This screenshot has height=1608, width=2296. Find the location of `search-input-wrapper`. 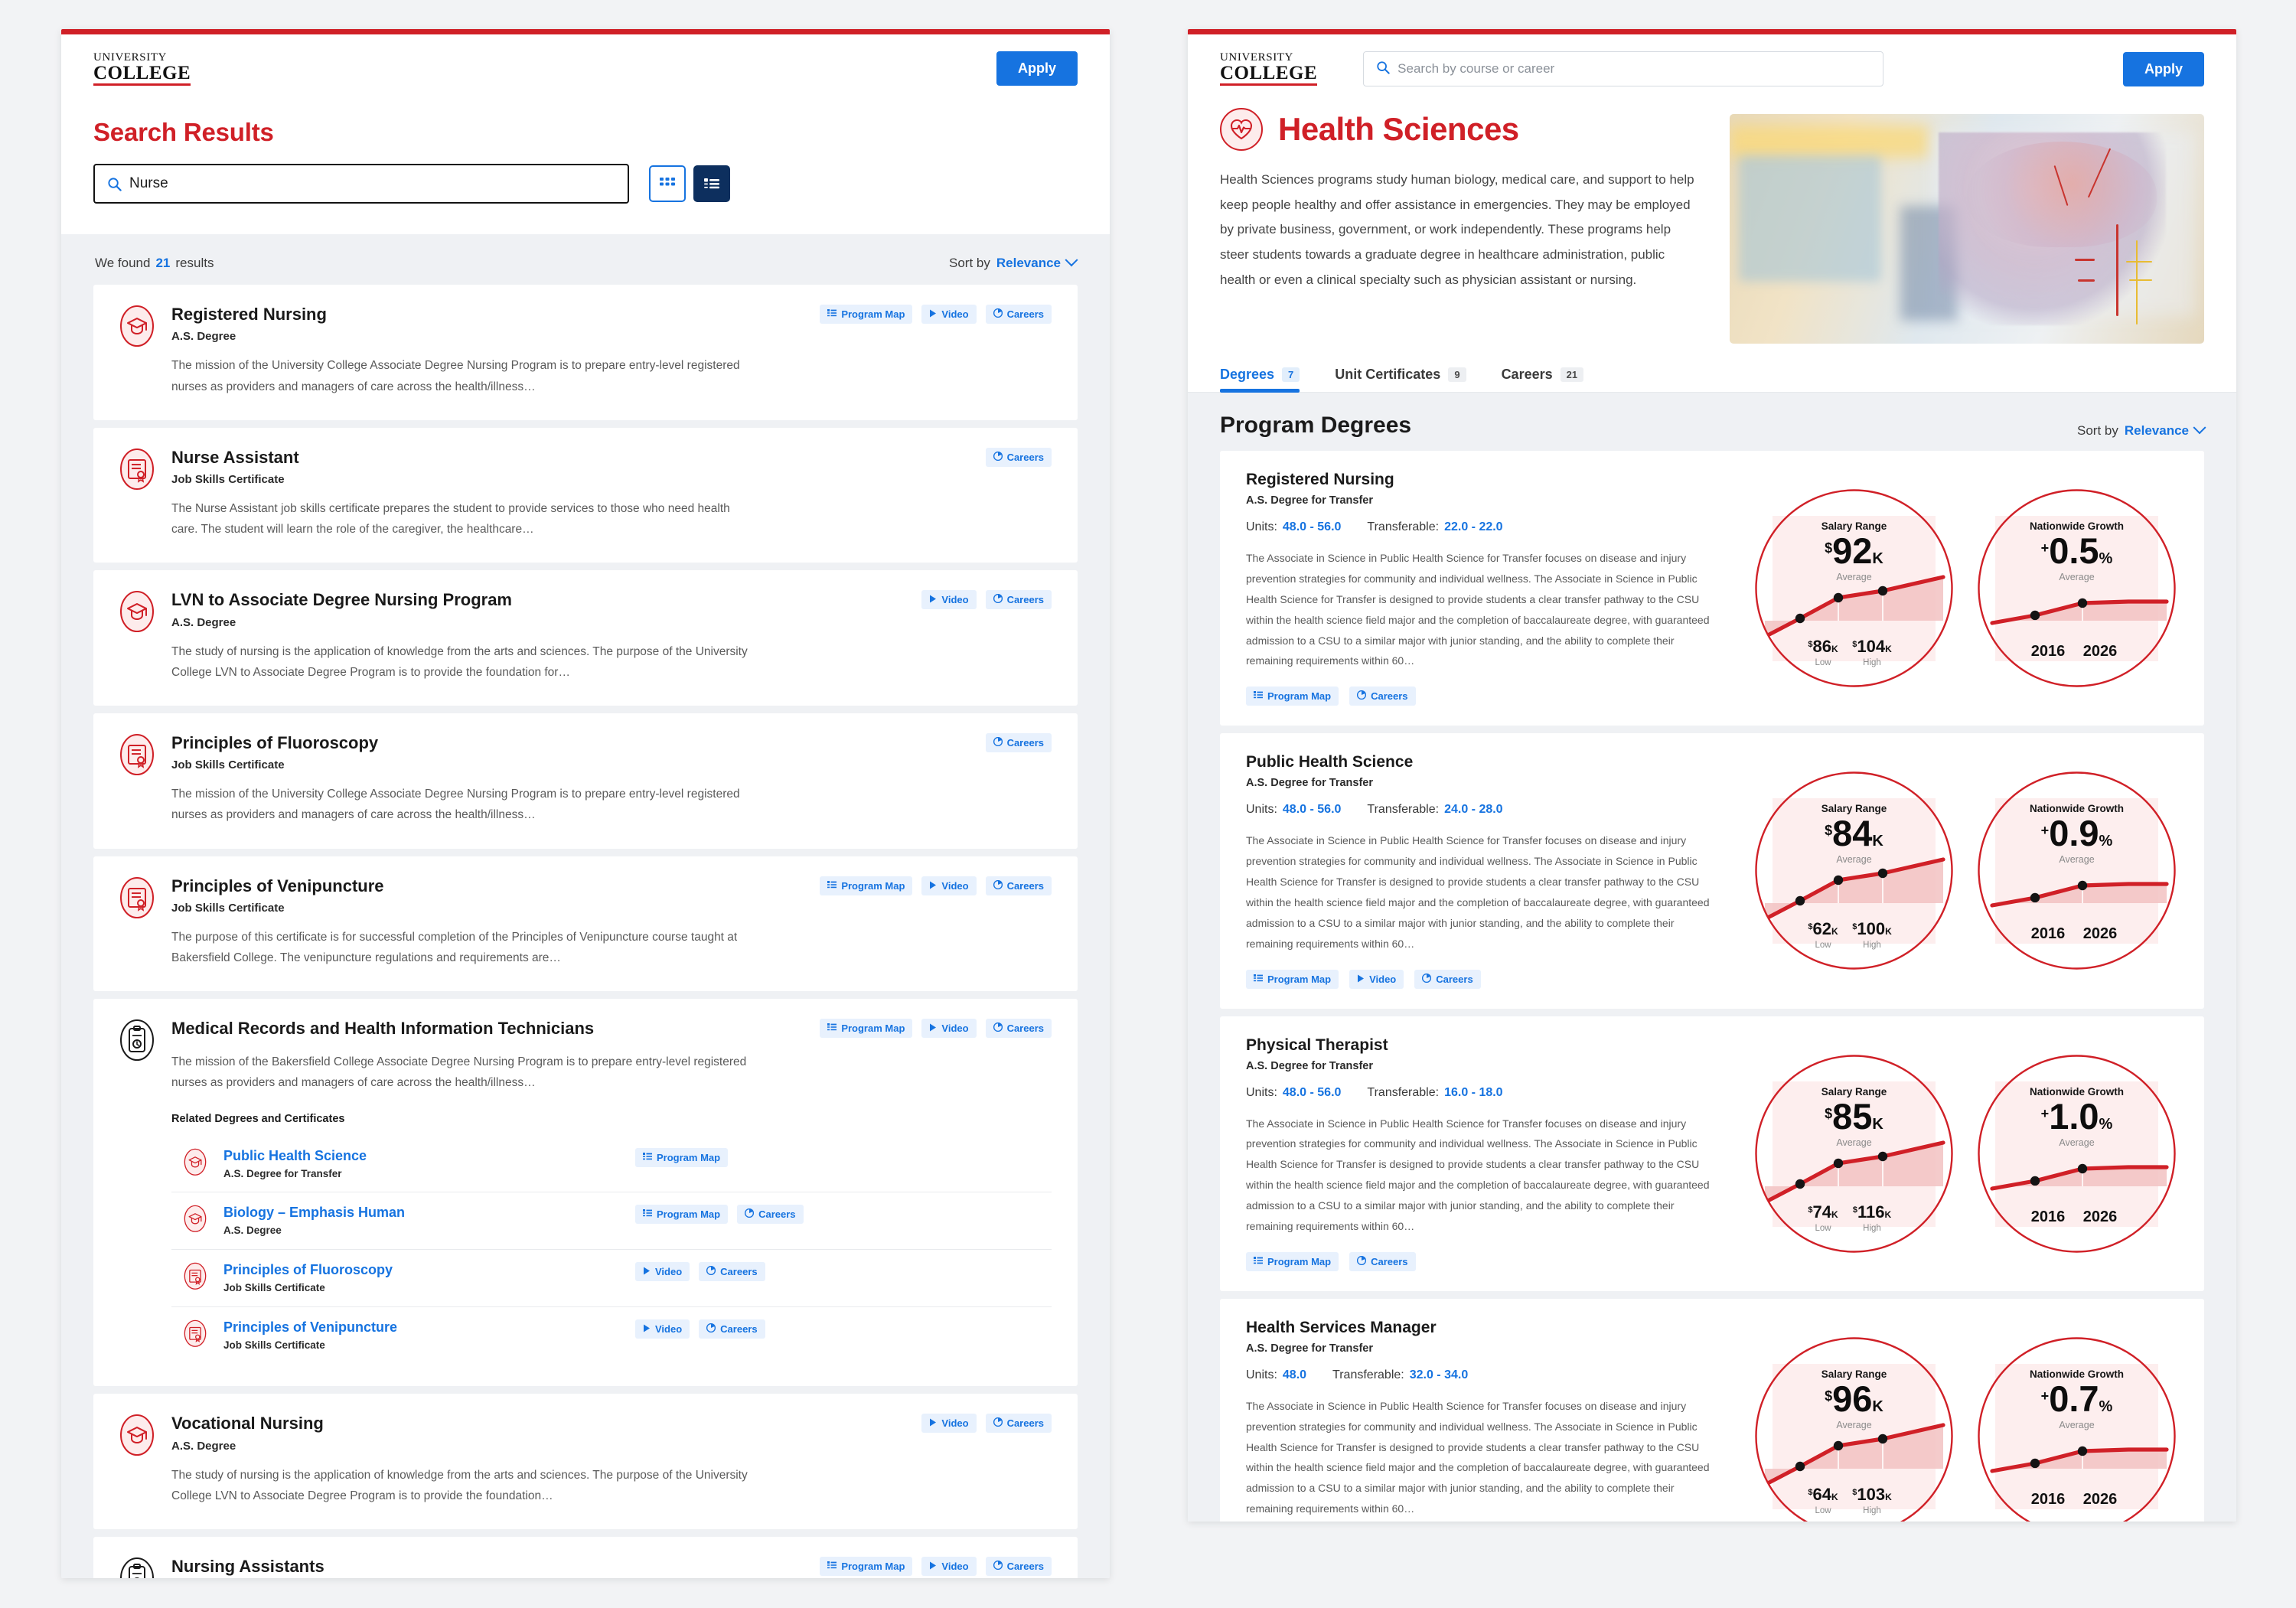

search-input-wrapper is located at coordinates (361, 184).